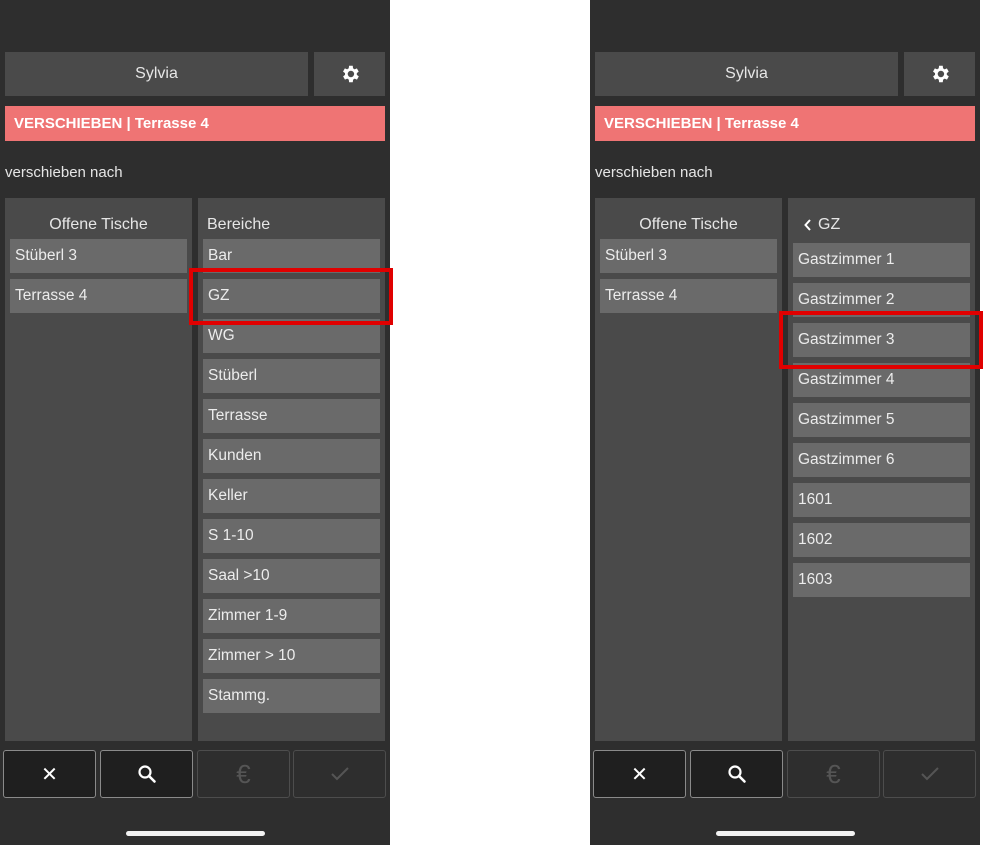 The height and width of the screenshot is (845, 983). I want to click on back-button: GZ, so click(822, 225).